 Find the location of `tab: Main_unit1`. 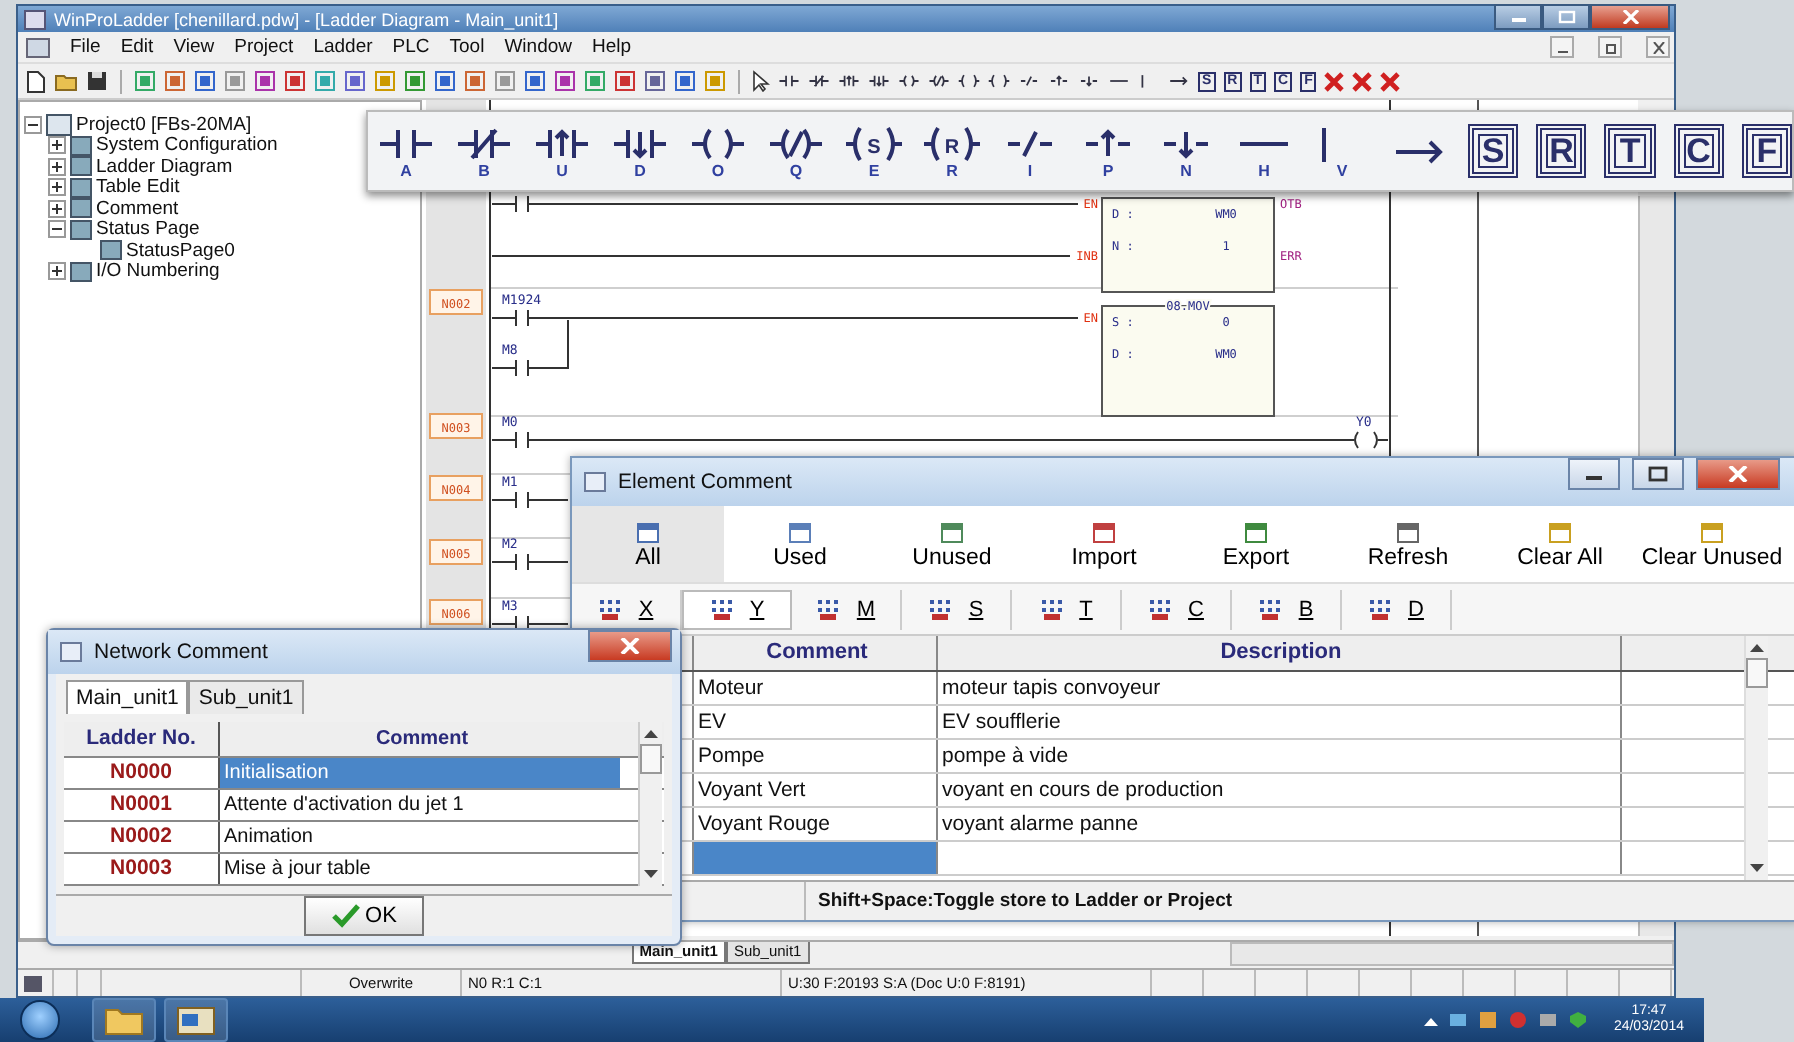

tab: Main_unit1 is located at coordinates (127, 697).